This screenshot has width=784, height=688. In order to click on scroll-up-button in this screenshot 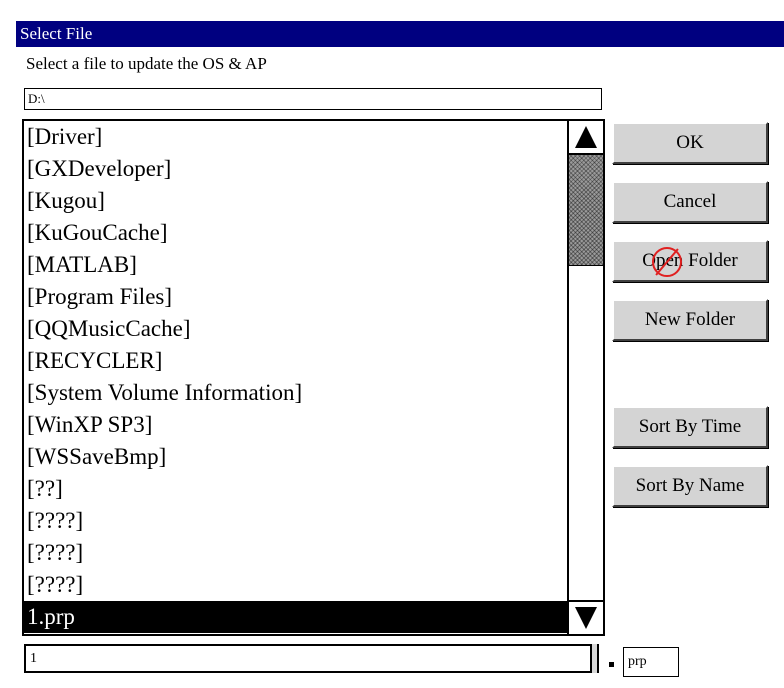, I will do `click(586, 138)`.